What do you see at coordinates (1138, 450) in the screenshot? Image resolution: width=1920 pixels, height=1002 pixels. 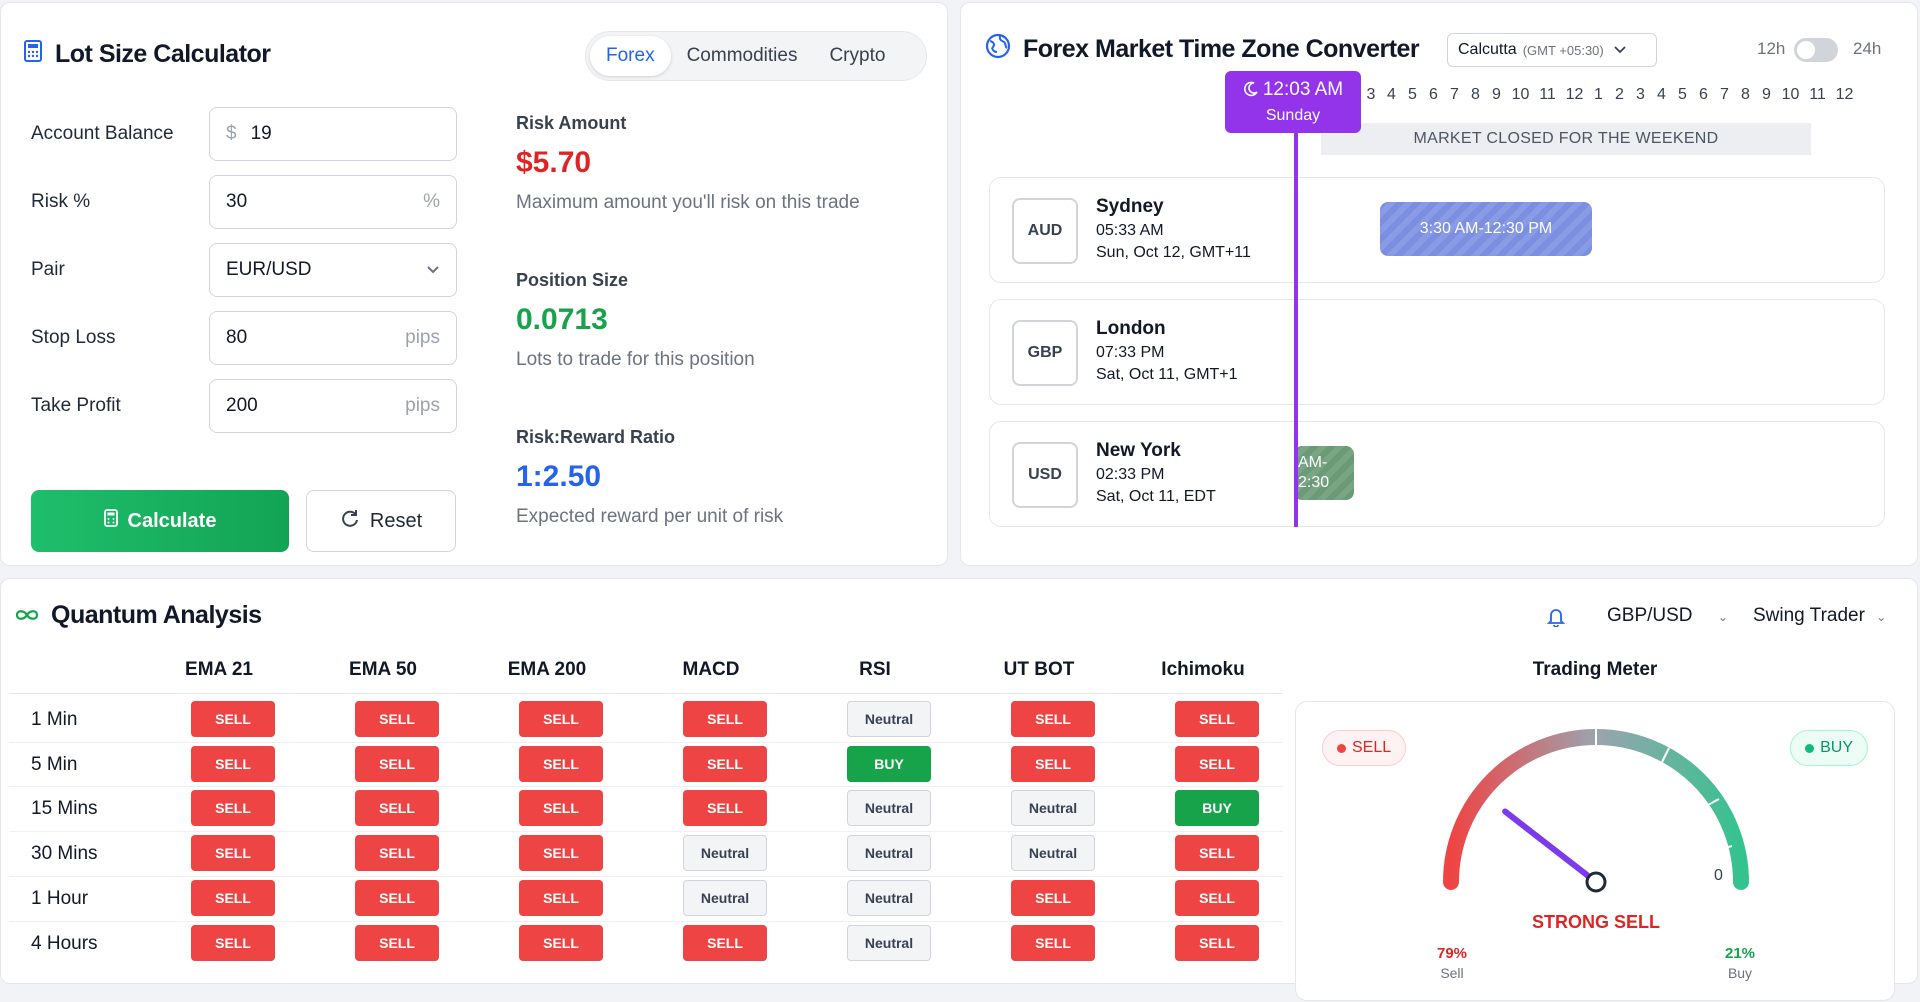 I see `market-name: New York` at bounding box center [1138, 450].